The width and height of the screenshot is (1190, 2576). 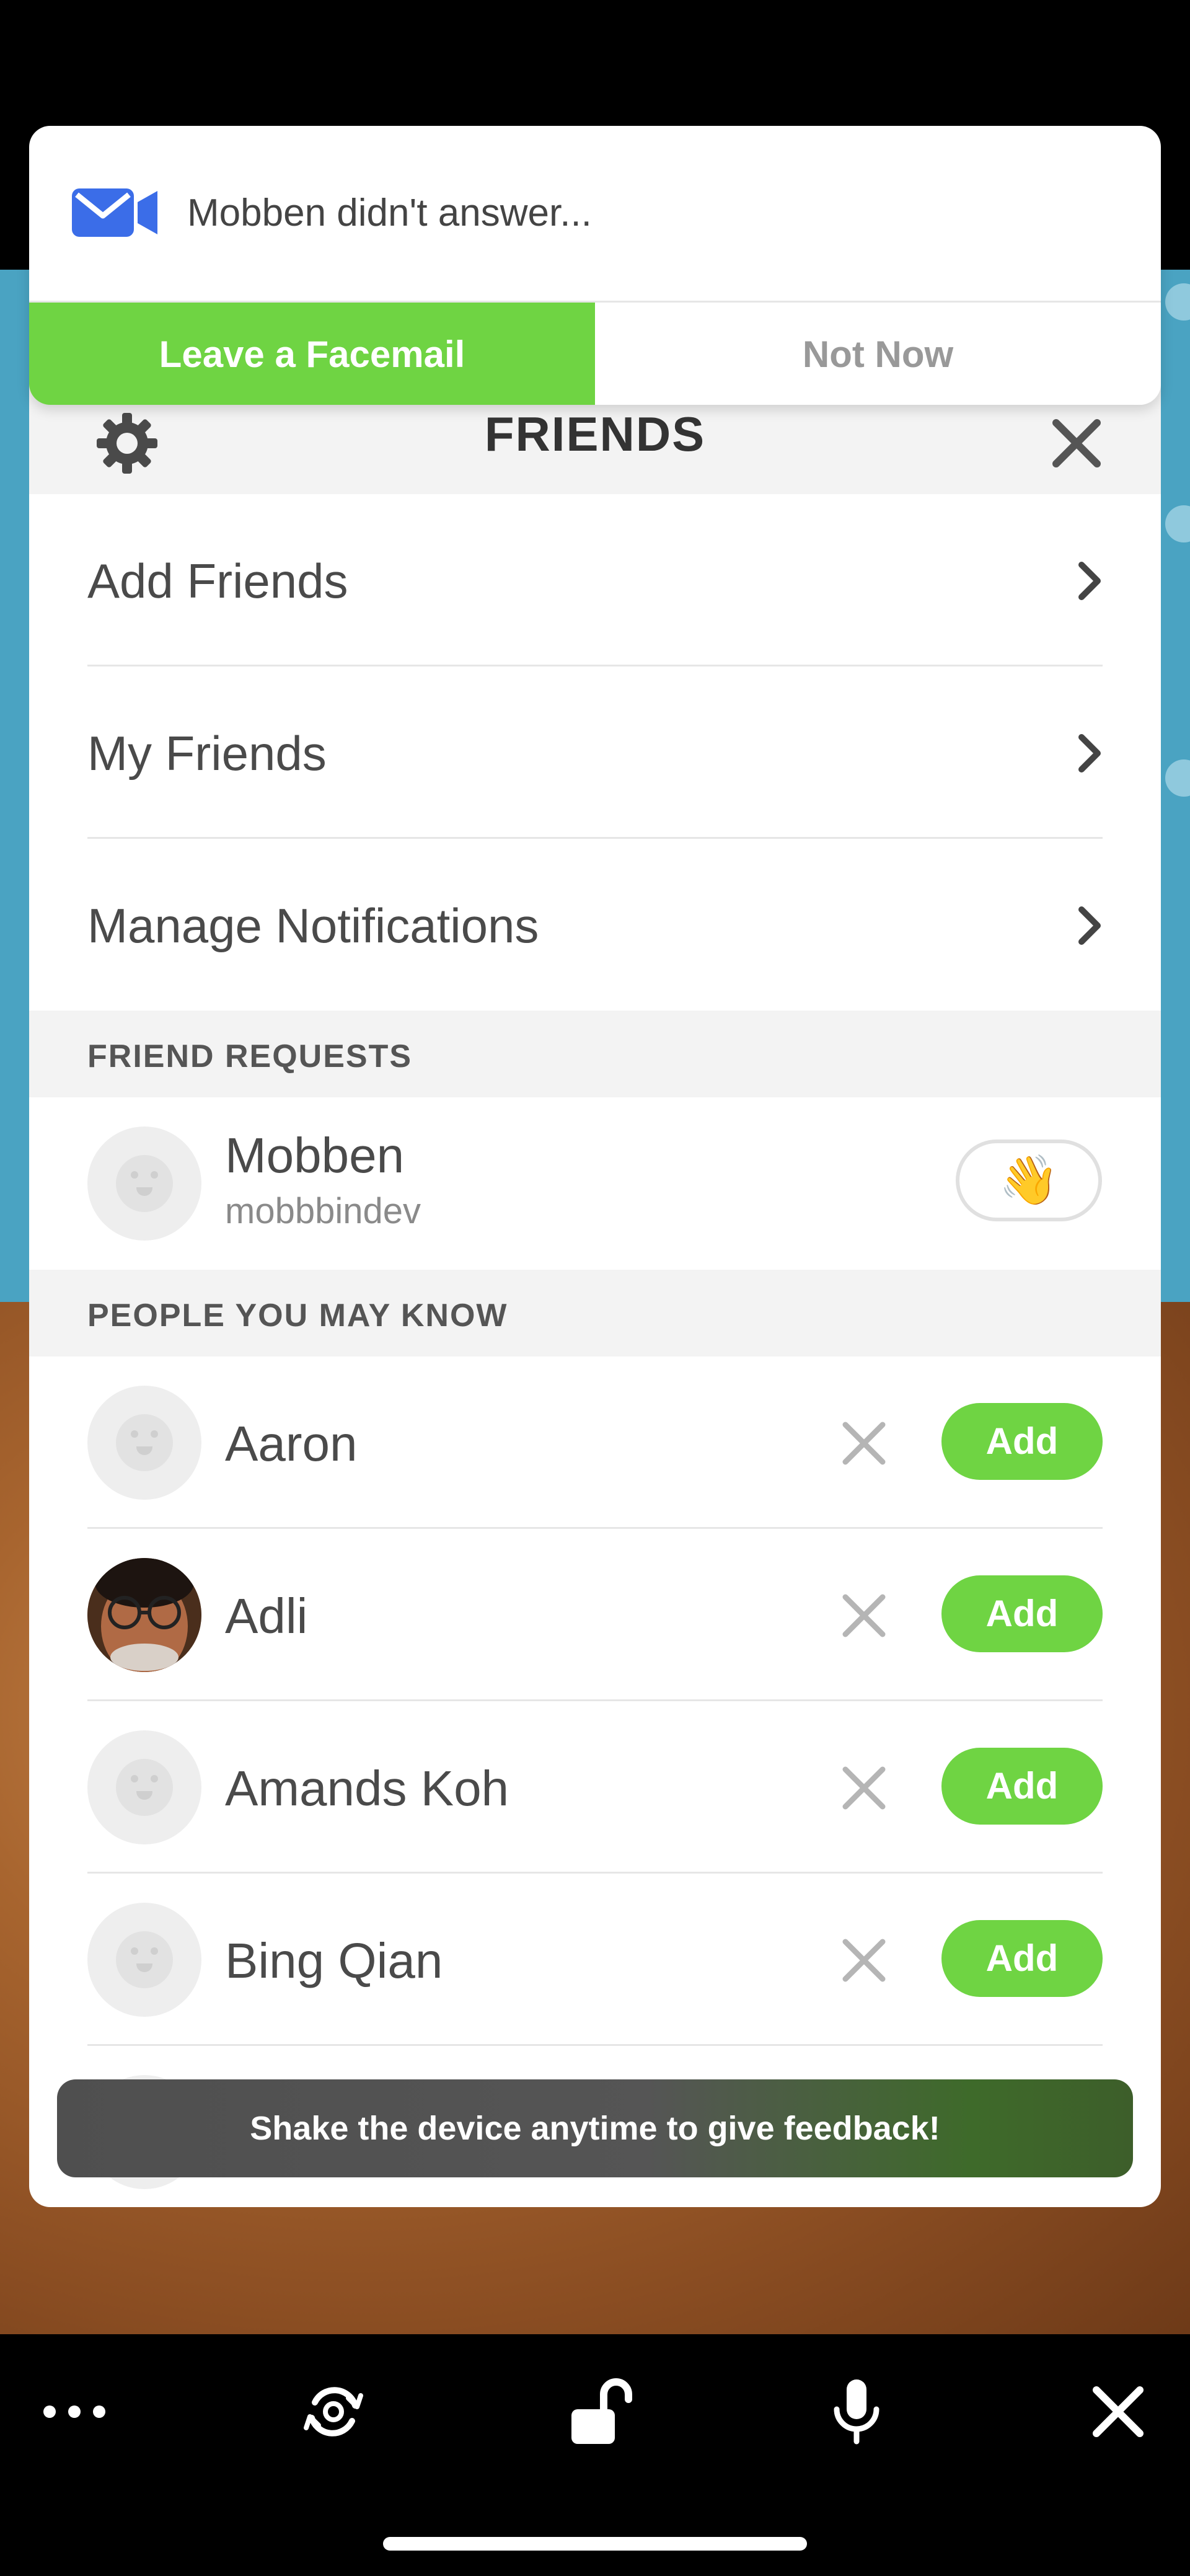 I want to click on home-indicator, so click(x=595, y=2544).